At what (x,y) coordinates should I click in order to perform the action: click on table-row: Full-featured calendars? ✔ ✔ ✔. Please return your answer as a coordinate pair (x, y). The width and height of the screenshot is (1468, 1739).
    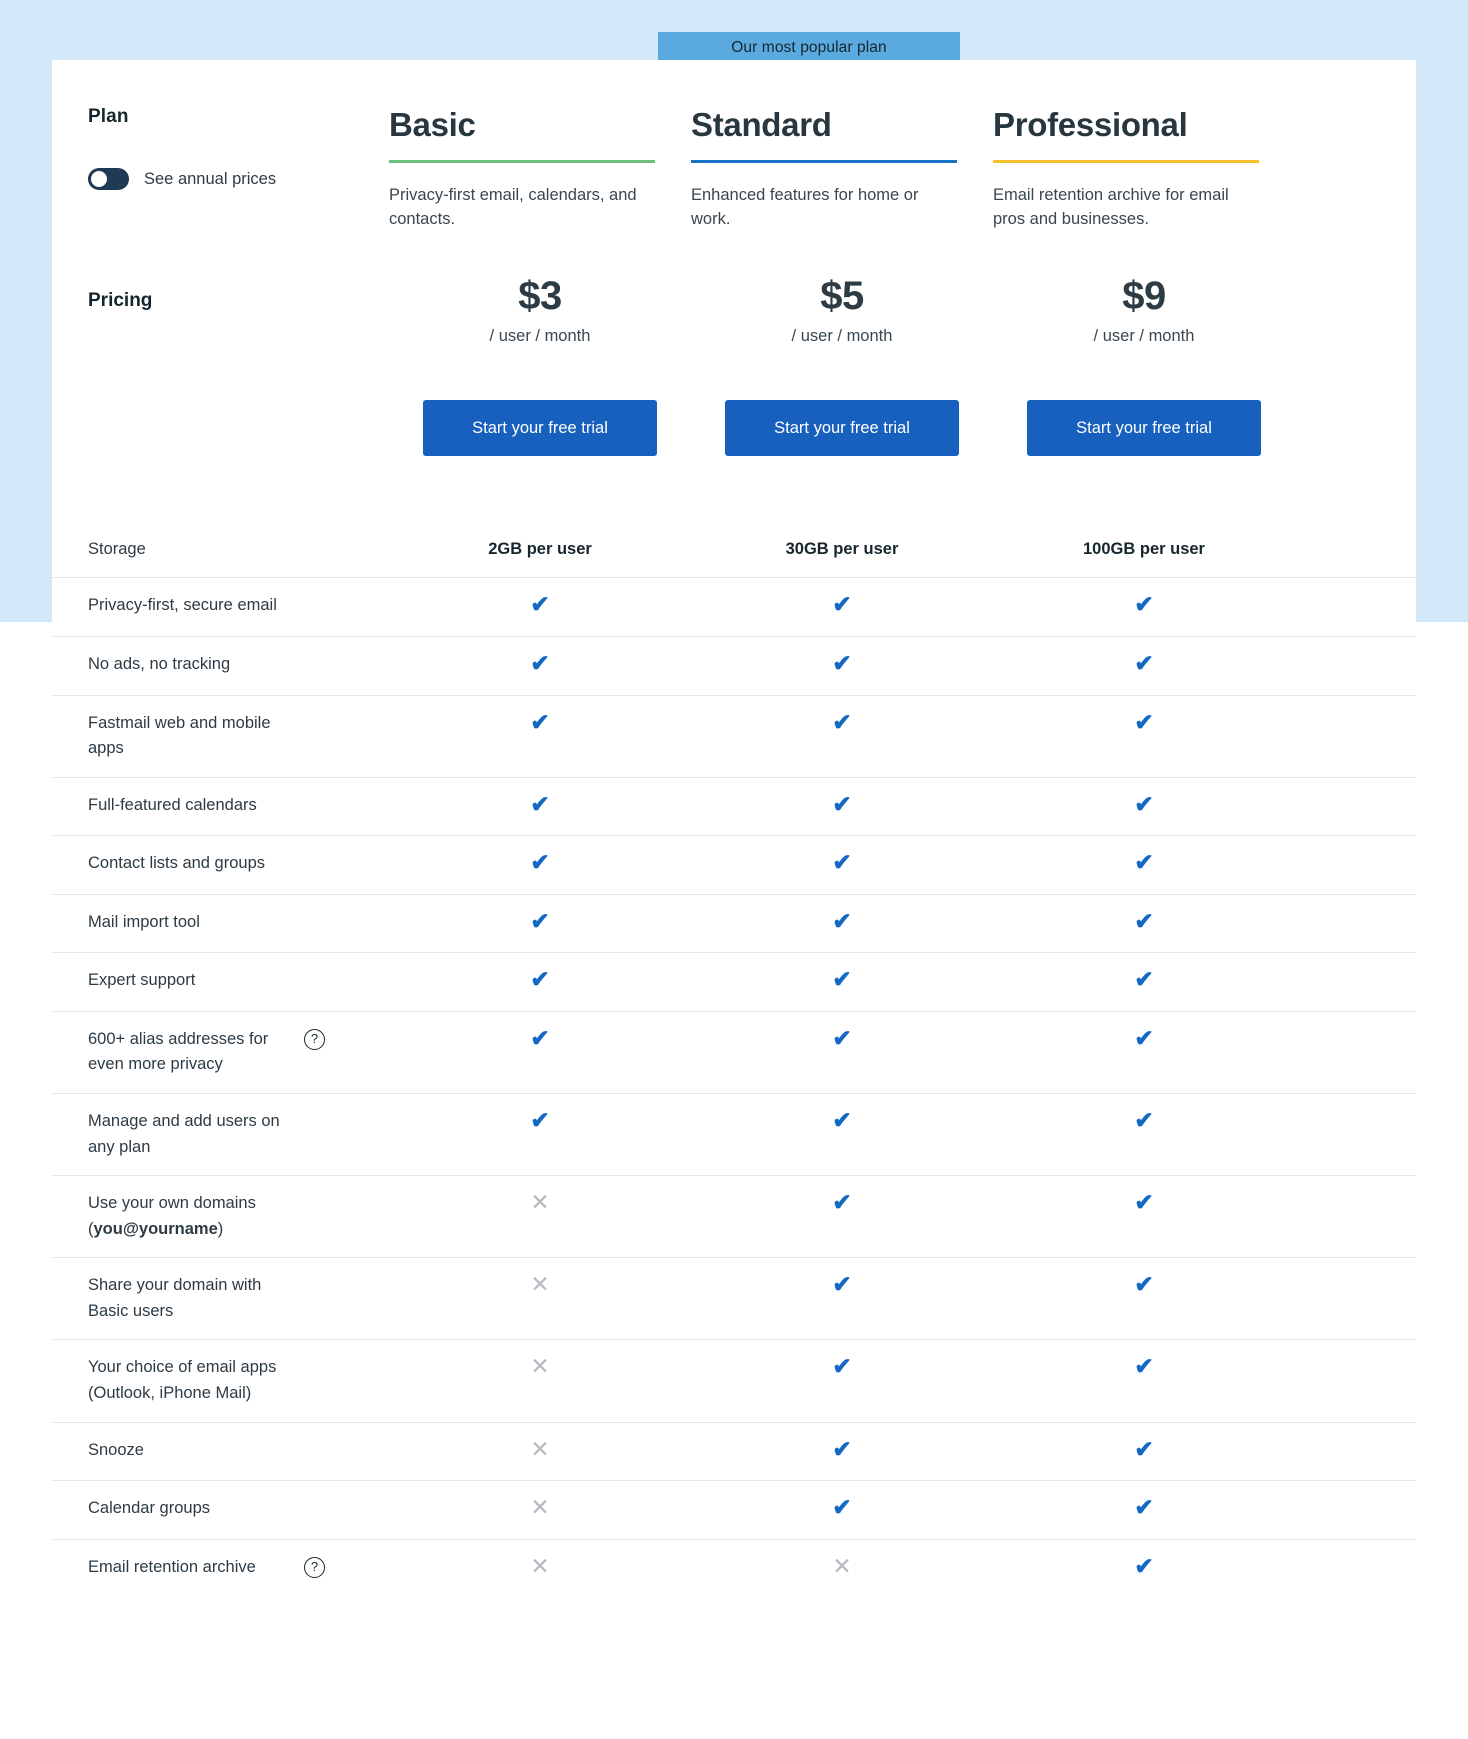
    Looking at the image, I should click on (734, 806).